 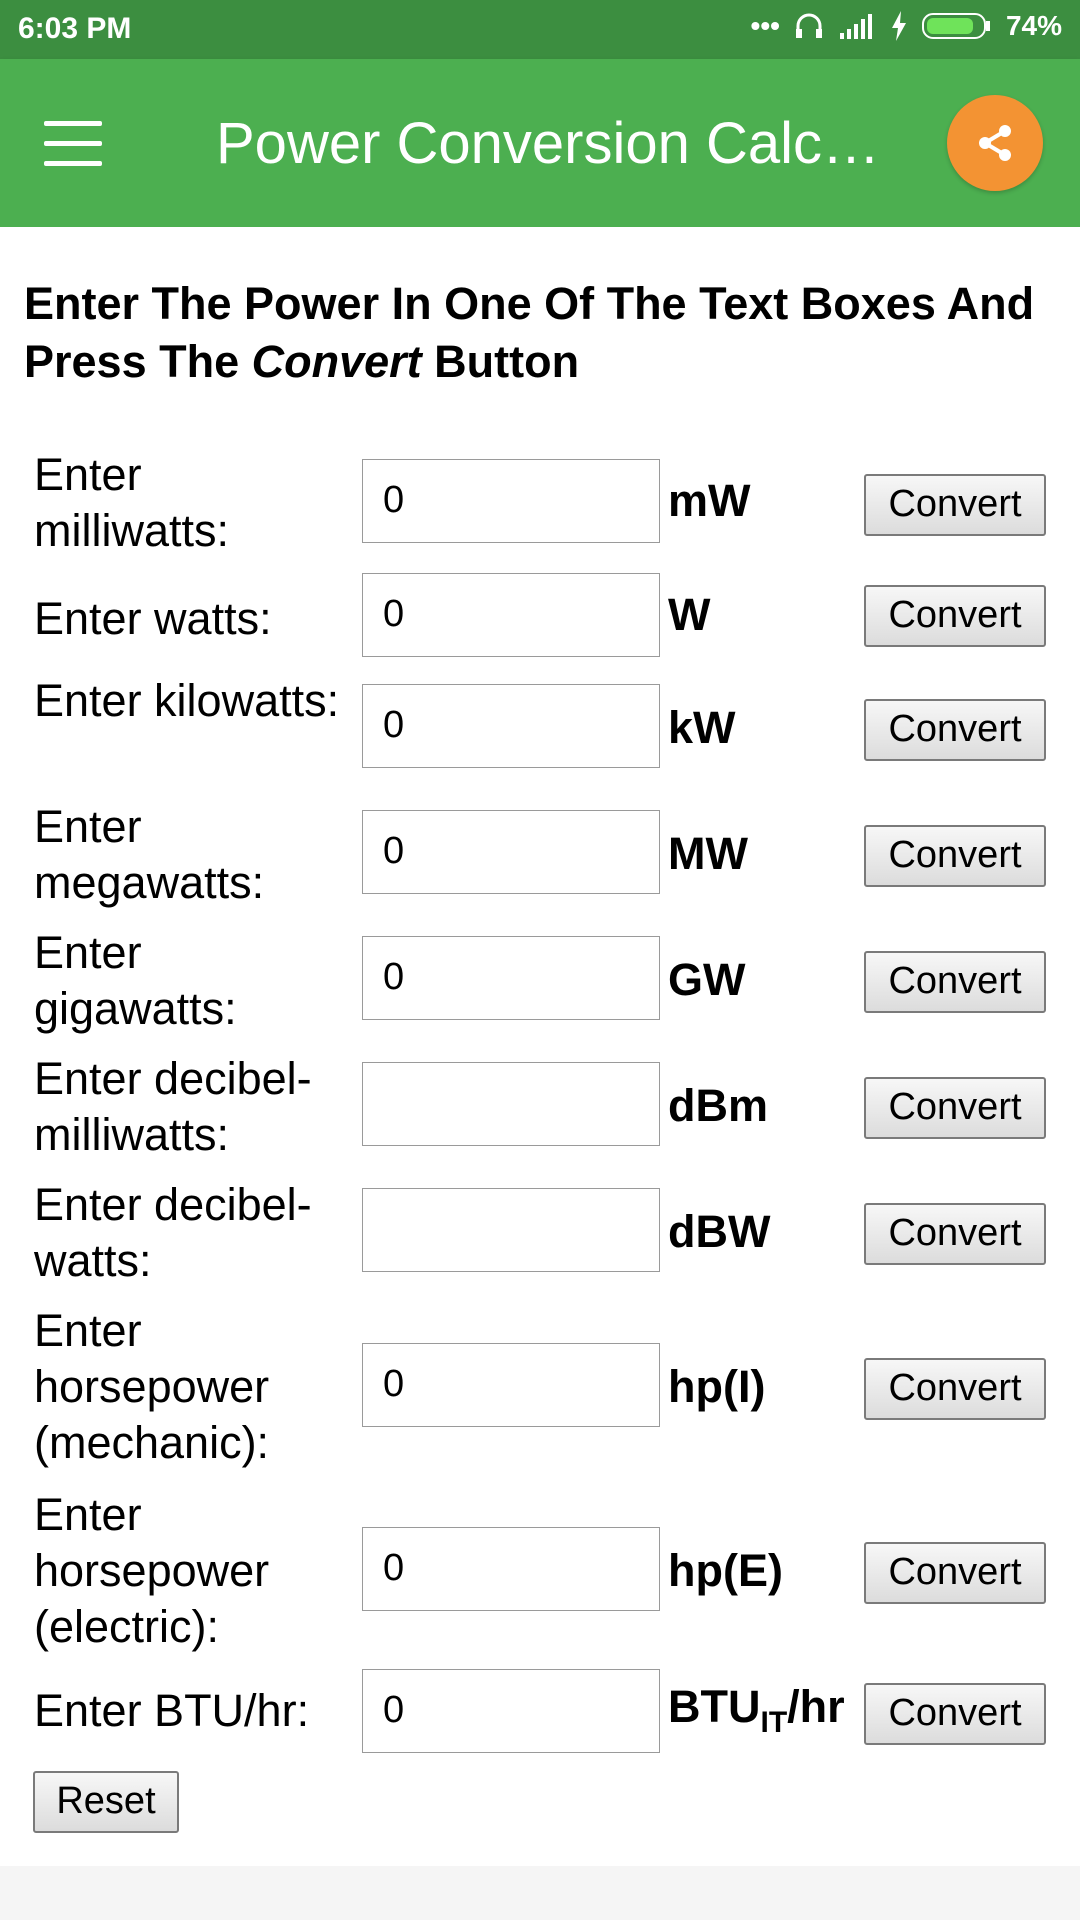 I want to click on convert-milliwatts-button: Convert, so click(x=955, y=505).